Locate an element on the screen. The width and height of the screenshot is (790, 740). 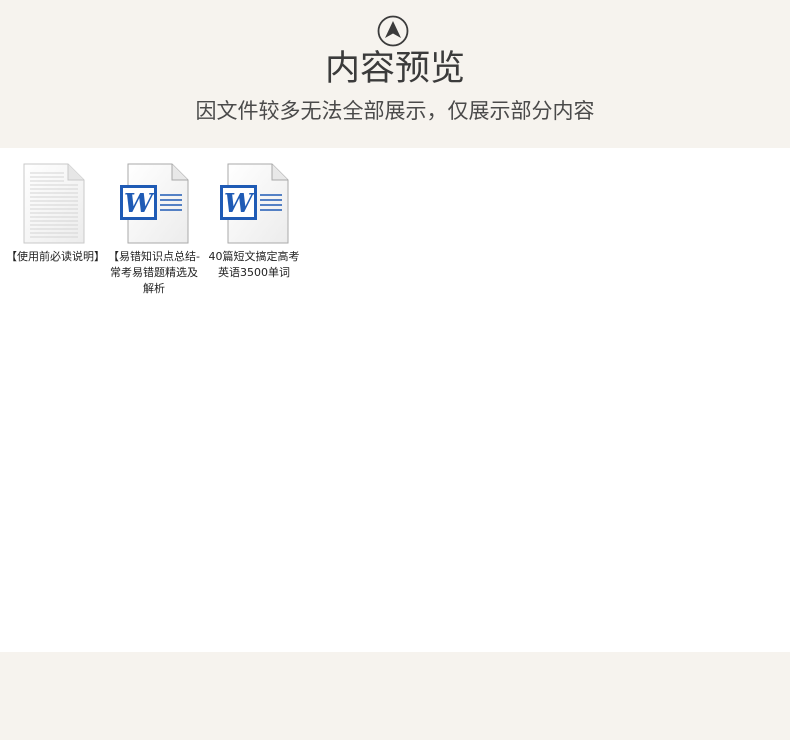
text-document-icon is located at coordinates (54, 203).